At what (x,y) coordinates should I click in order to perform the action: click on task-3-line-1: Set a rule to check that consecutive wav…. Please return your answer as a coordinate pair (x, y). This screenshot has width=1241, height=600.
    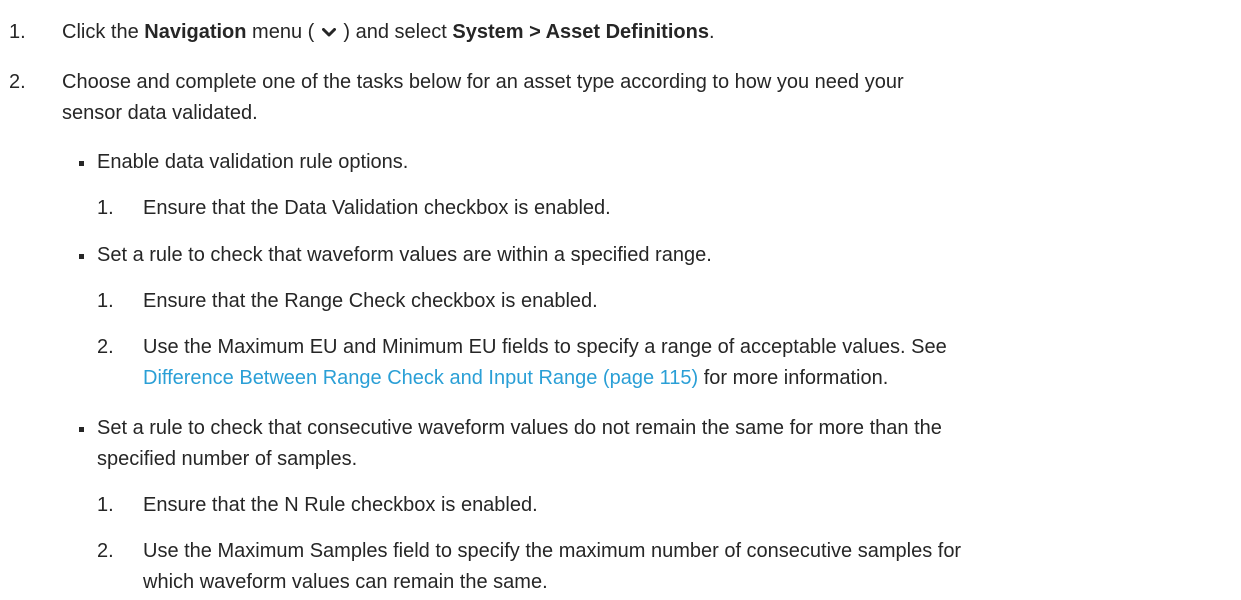
    Looking at the image, I should click on (519, 428).